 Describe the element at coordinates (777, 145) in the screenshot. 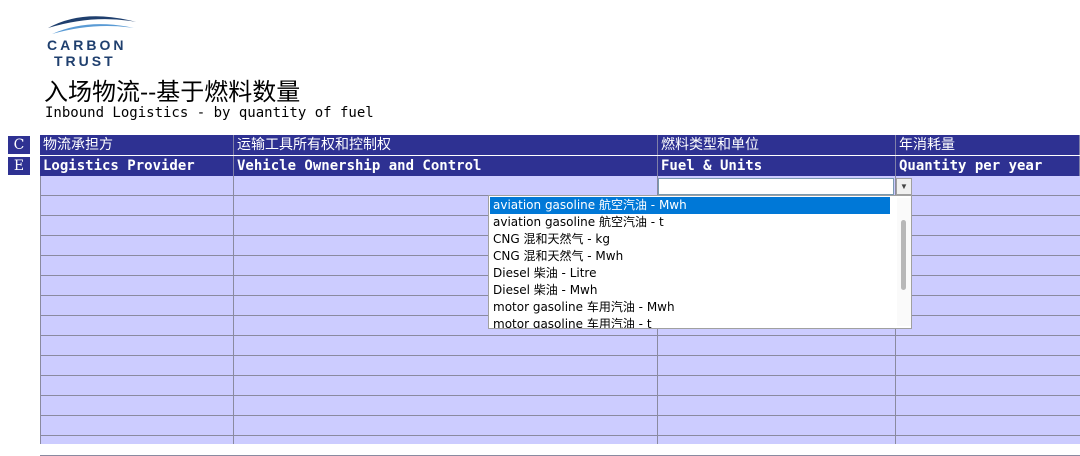

I see `header-cn-fuel-units: 燃料类型和单位` at that location.